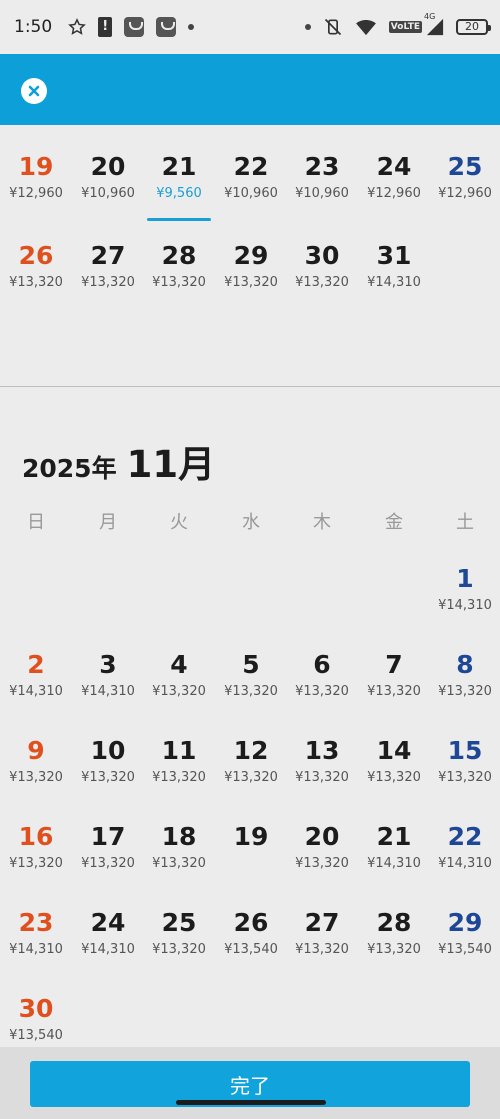 The image size is (500, 1119). I want to click on close-button, so click(34, 91).